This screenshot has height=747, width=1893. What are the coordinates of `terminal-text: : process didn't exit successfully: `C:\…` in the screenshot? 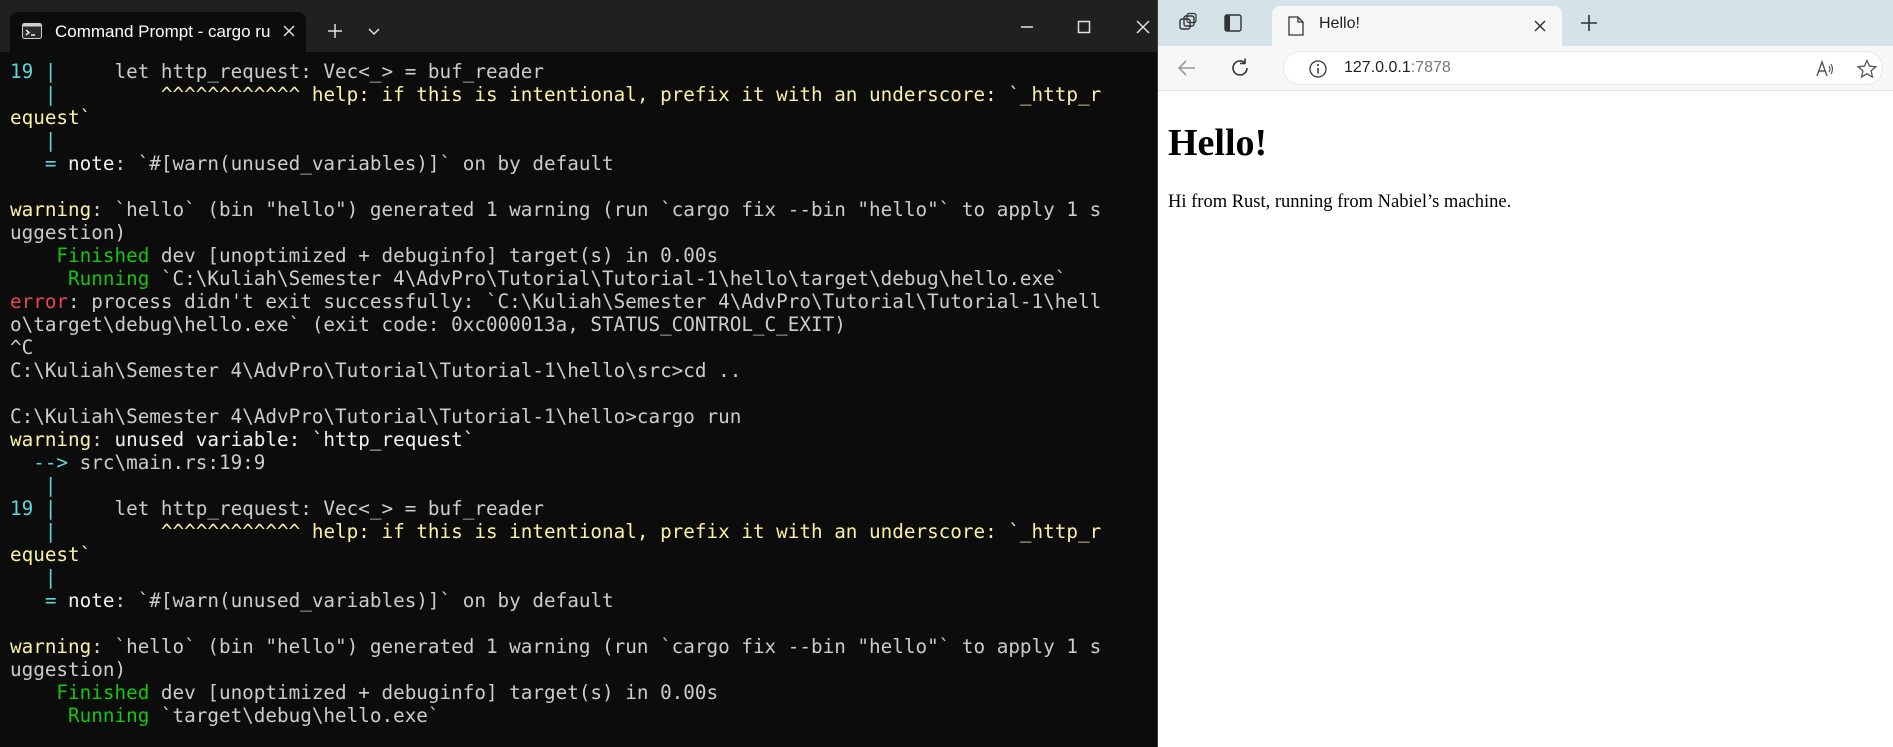 It's located at (585, 301).